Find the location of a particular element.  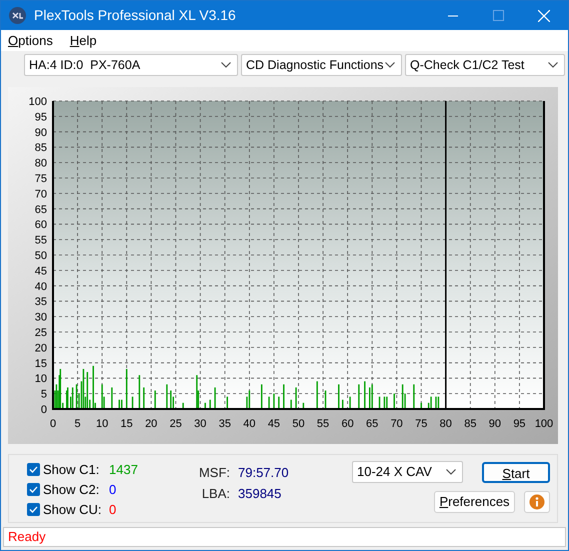

field-value: 359845 is located at coordinates (260, 492).